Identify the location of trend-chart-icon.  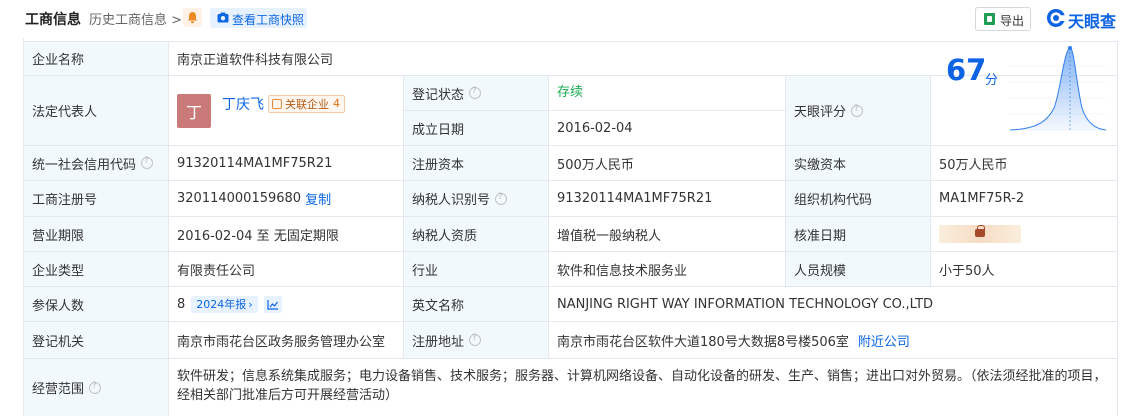
(272, 304).